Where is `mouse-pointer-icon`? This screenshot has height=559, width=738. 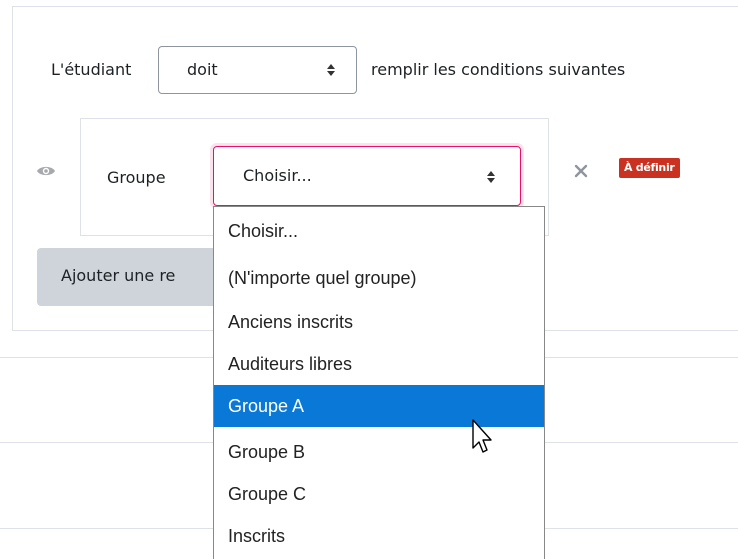 mouse-pointer-icon is located at coordinates (482, 436).